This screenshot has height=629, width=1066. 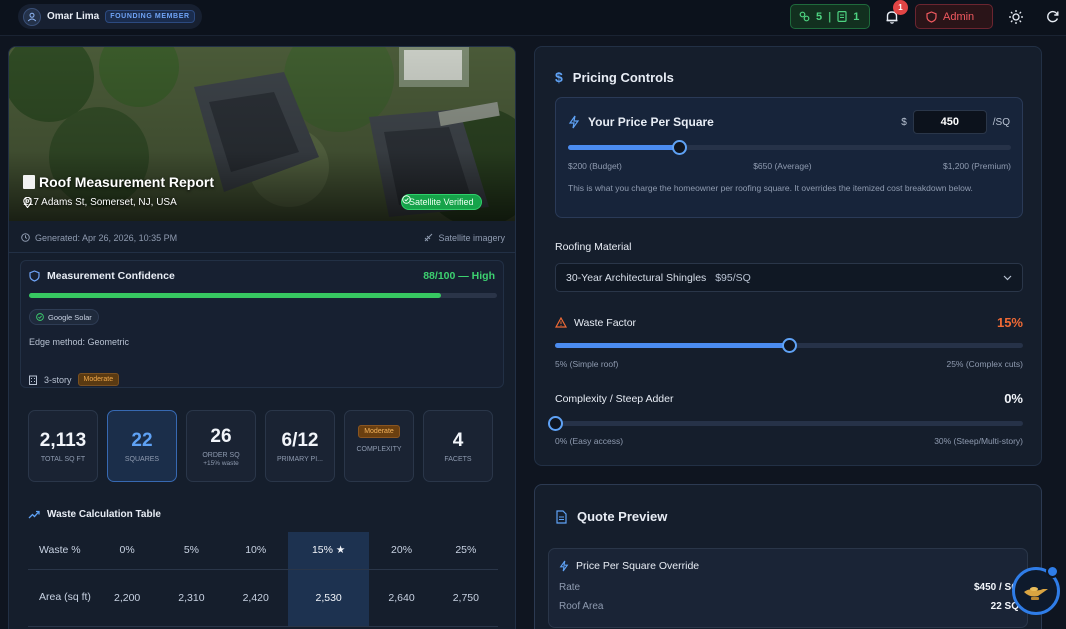 What do you see at coordinates (102, 276) in the screenshot?
I see `confidence-title: Measurement Confidence` at bounding box center [102, 276].